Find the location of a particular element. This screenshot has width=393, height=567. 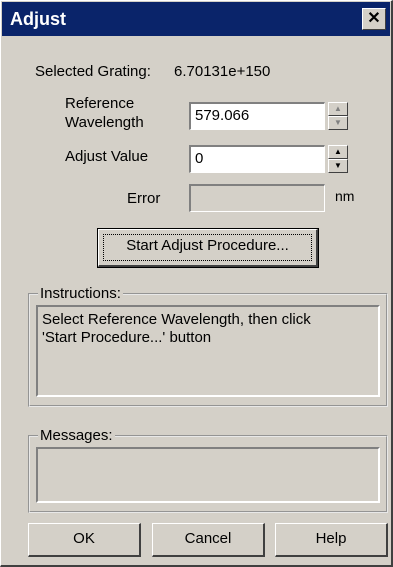

window-title: Adjust is located at coordinates (38, 19).